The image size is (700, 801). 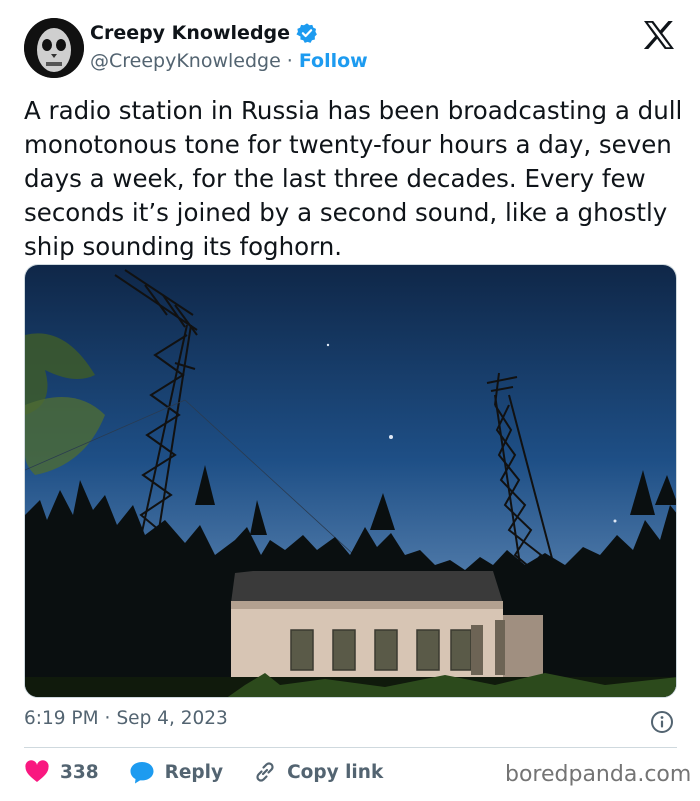 I want to click on verified-badge-icon, so click(x=306, y=33).